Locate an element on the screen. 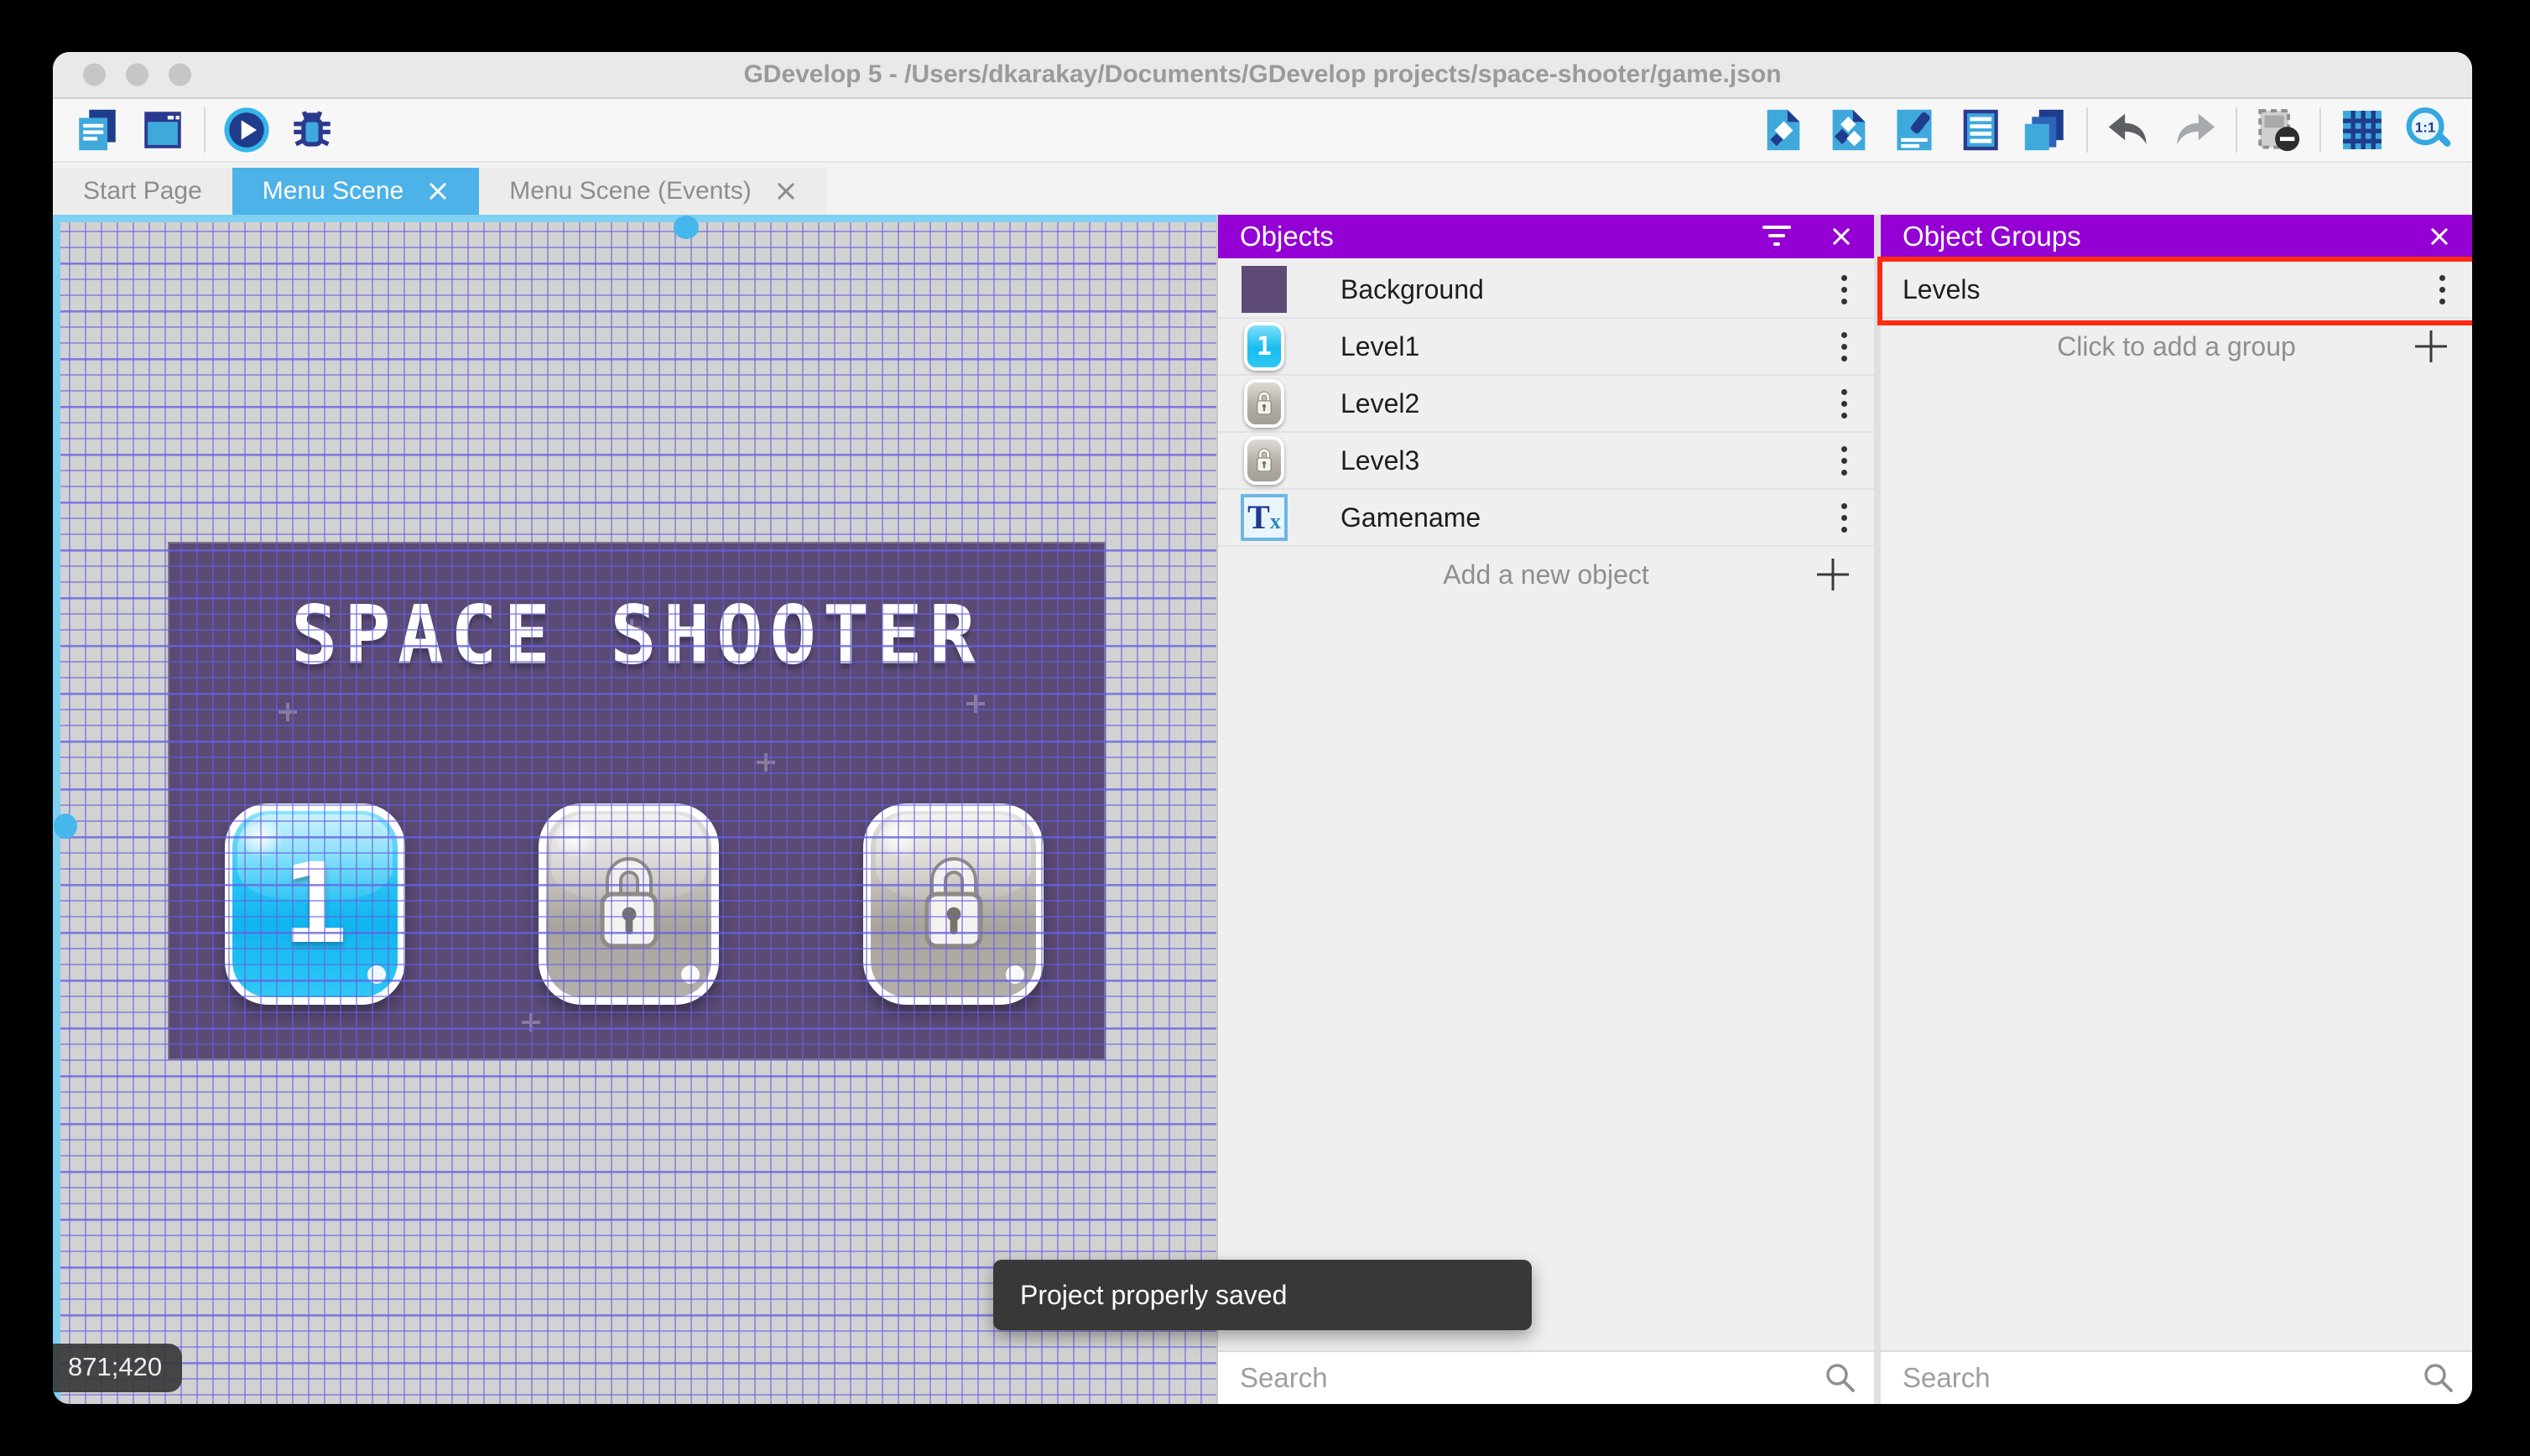 Image resolution: width=2530 pixels, height=1456 pixels. add-group-label: Click to add a group is located at coordinates (2176, 345).